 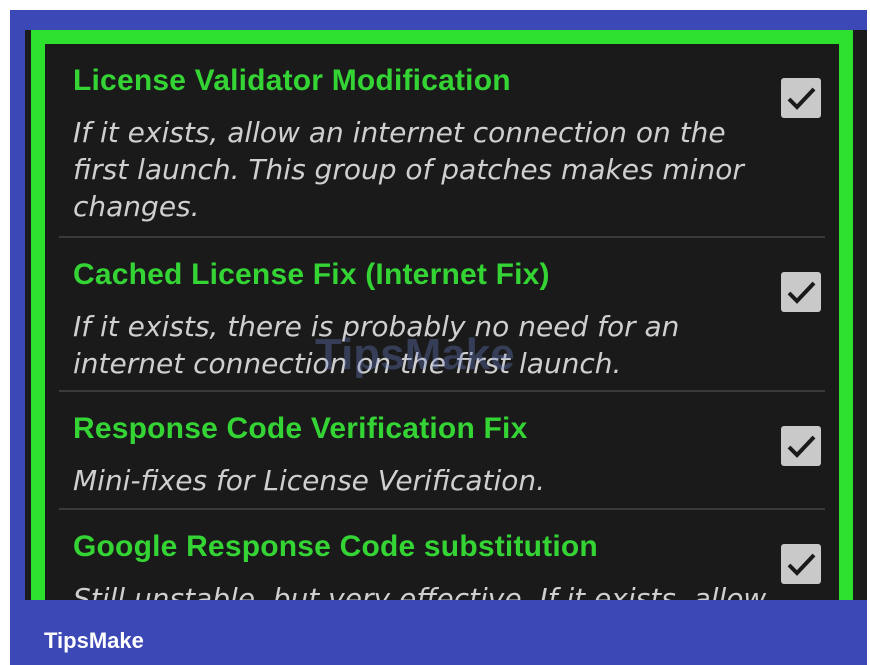 What do you see at coordinates (335, 546) in the screenshot?
I see `patch-title: Google Response Code substitution` at bounding box center [335, 546].